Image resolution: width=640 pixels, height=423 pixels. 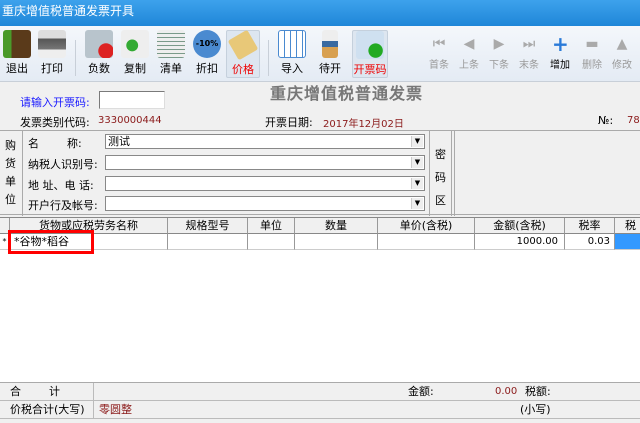 What do you see at coordinates (265, 162) in the screenshot?
I see `taxpayer-id-combo: ▼` at bounding box center [265, 162].